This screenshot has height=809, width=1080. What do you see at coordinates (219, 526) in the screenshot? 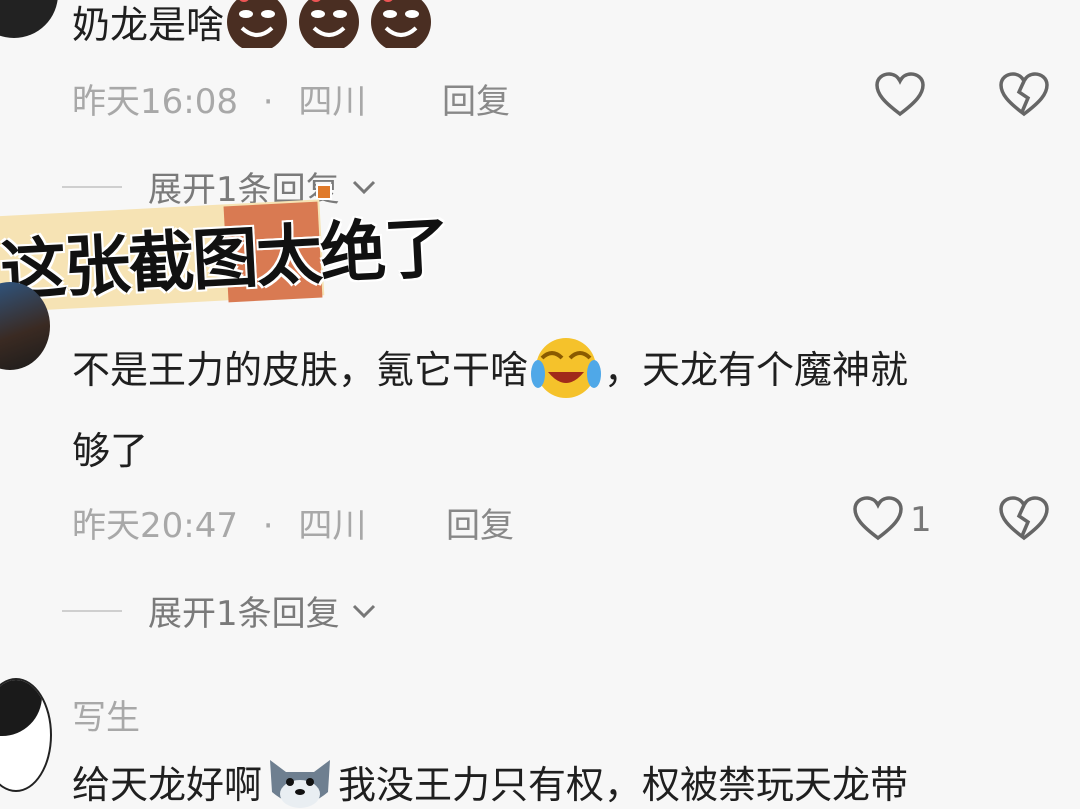
I see `comment-meta: 昨天20:47 · 四川` at bounding box center [219, 526].